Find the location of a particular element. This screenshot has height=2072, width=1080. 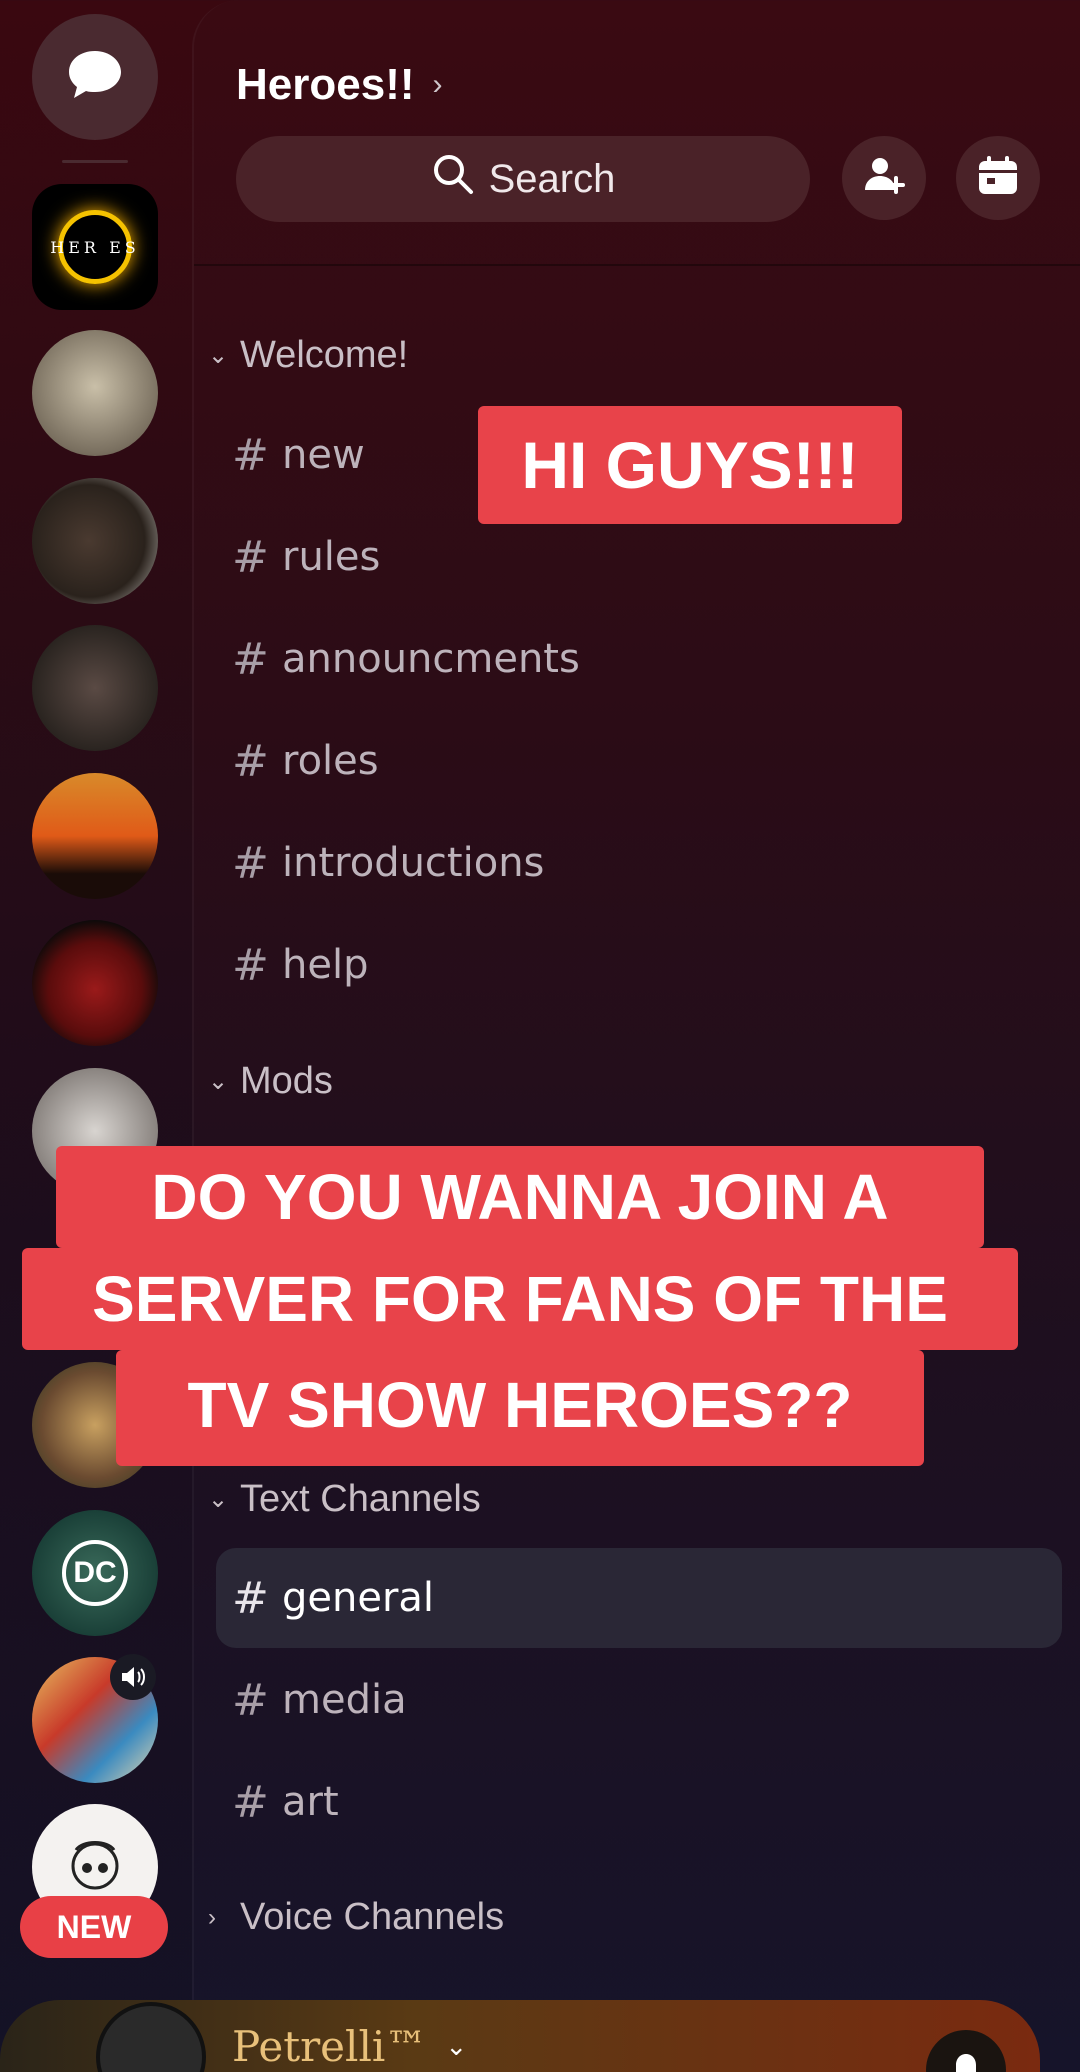

category-mods: ⌄ Mods is located at coordinates (270, 1081).